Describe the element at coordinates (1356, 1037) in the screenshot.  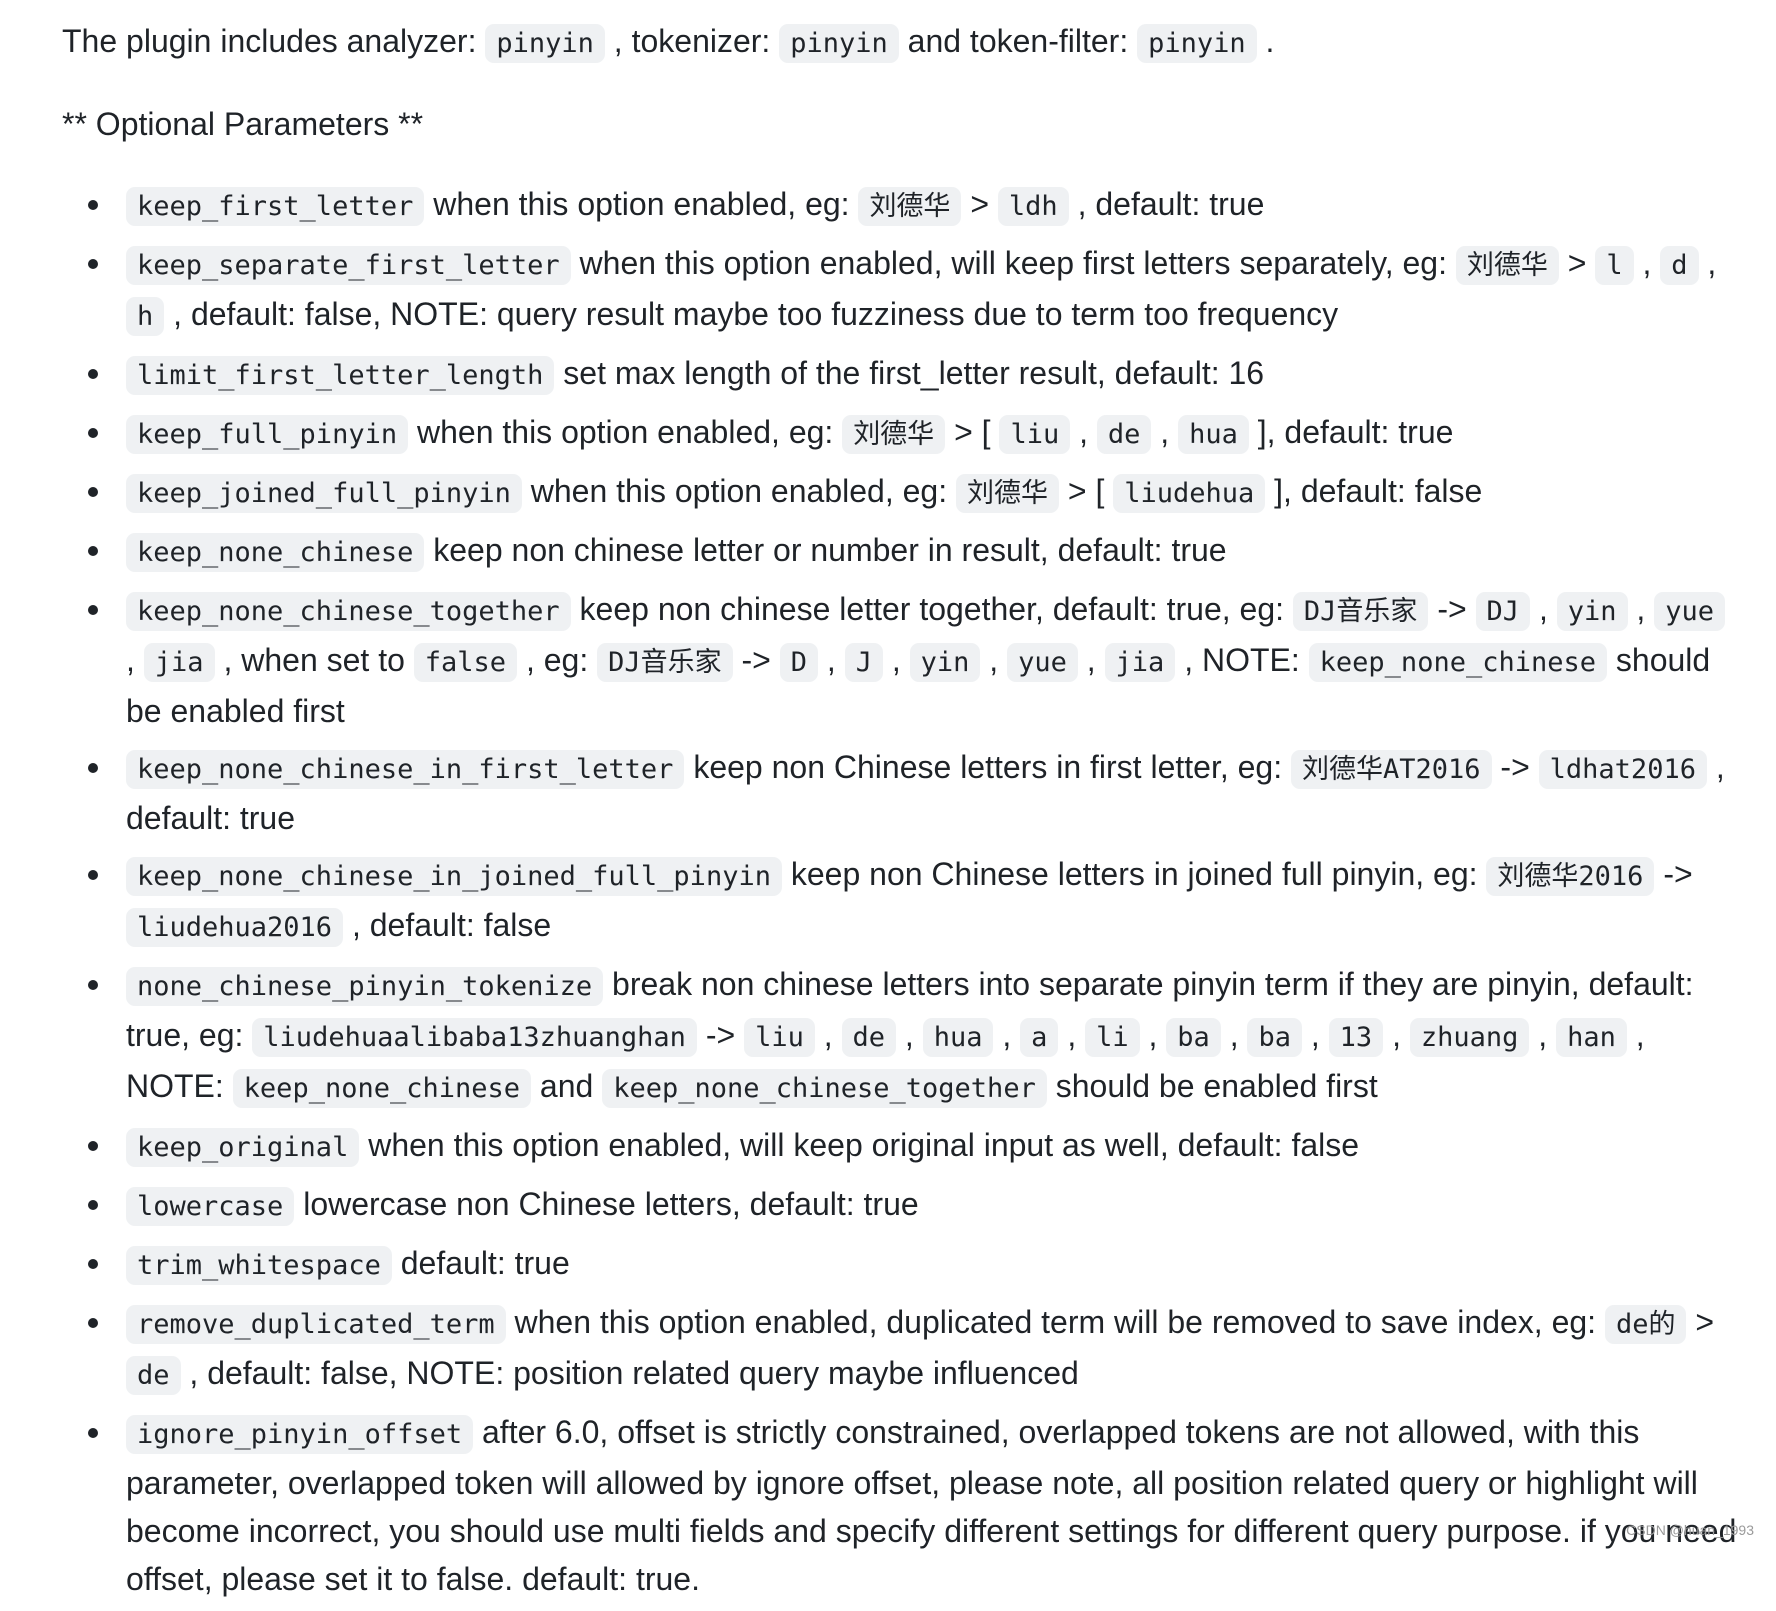
I see `inline-code: 13` at that location.